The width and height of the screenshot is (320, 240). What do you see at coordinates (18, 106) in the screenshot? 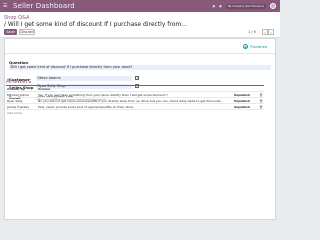
I see `answer-by-cell: Jennie Fuentes` at bounding box center [18, 106].